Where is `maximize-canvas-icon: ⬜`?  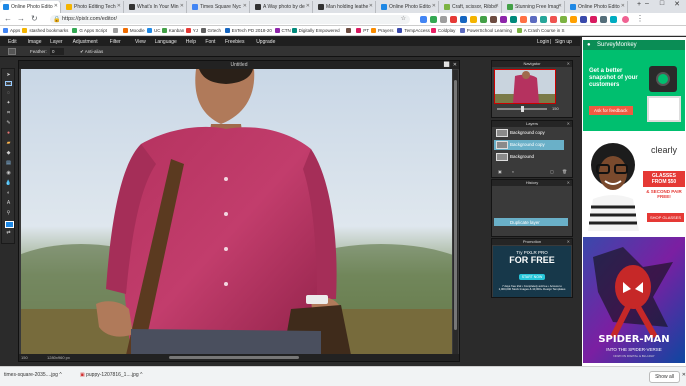 maximize-canvas-icon: ⬜ is located at coordinates (447, 65).